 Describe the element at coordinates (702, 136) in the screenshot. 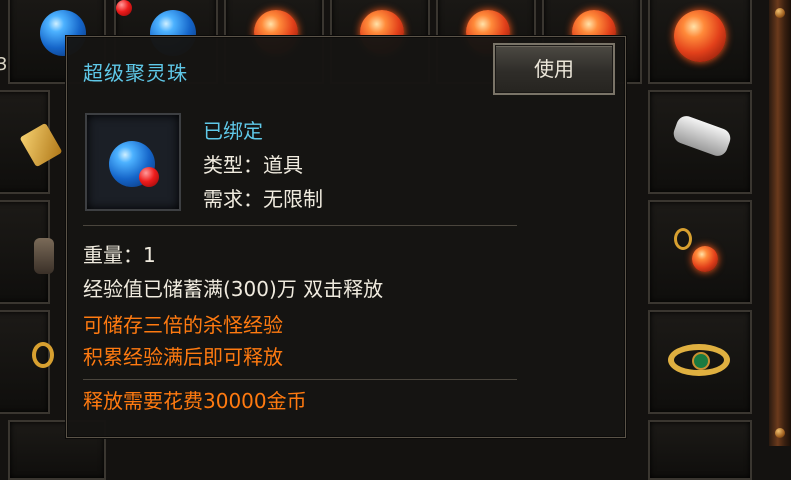

I see `silver-bracelet-icon` at that location.